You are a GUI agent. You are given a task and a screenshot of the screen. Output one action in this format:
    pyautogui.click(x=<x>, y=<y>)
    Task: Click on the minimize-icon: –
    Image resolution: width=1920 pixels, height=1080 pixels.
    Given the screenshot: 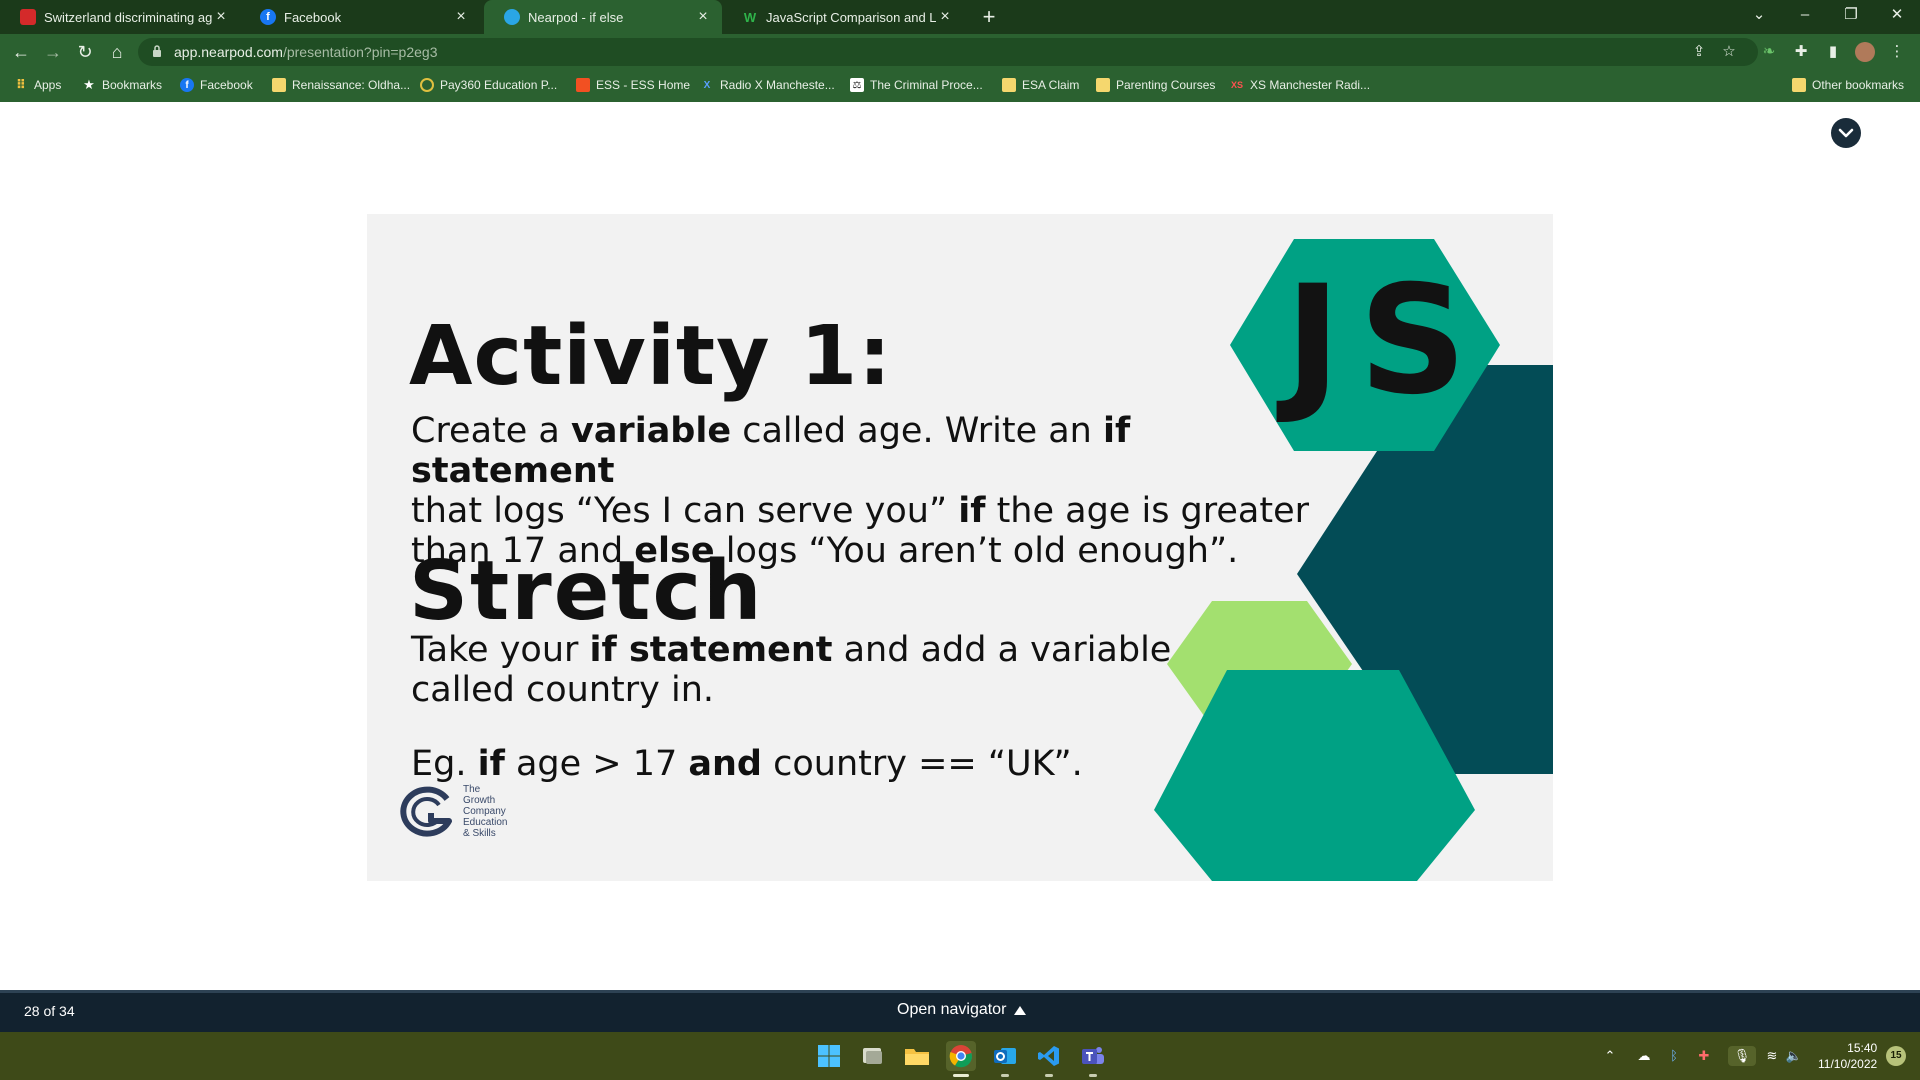 What is the action you would take?
    pyautogui.click(x=1805, y=17)
    